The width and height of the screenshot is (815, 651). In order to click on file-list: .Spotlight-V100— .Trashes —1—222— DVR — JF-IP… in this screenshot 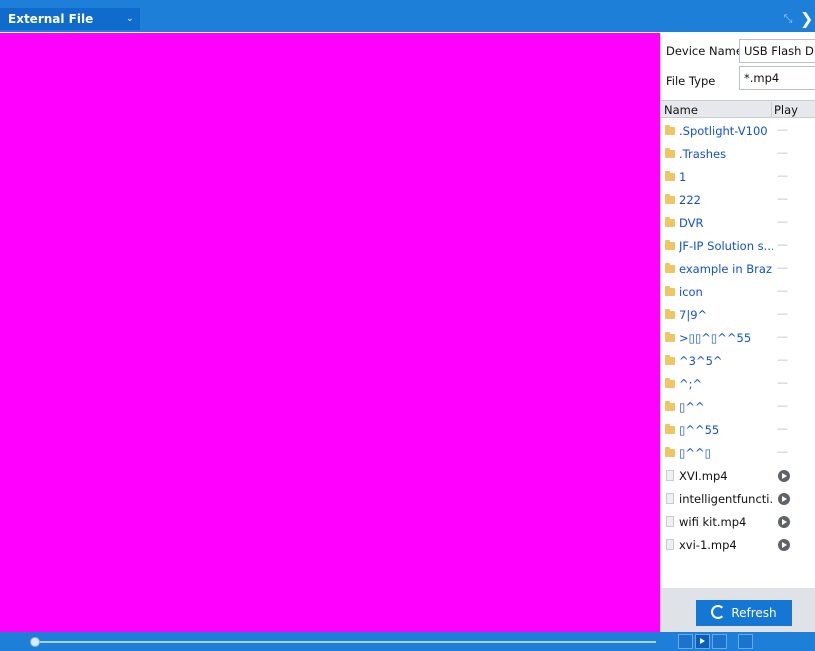, I will do `click(738, 338)`.